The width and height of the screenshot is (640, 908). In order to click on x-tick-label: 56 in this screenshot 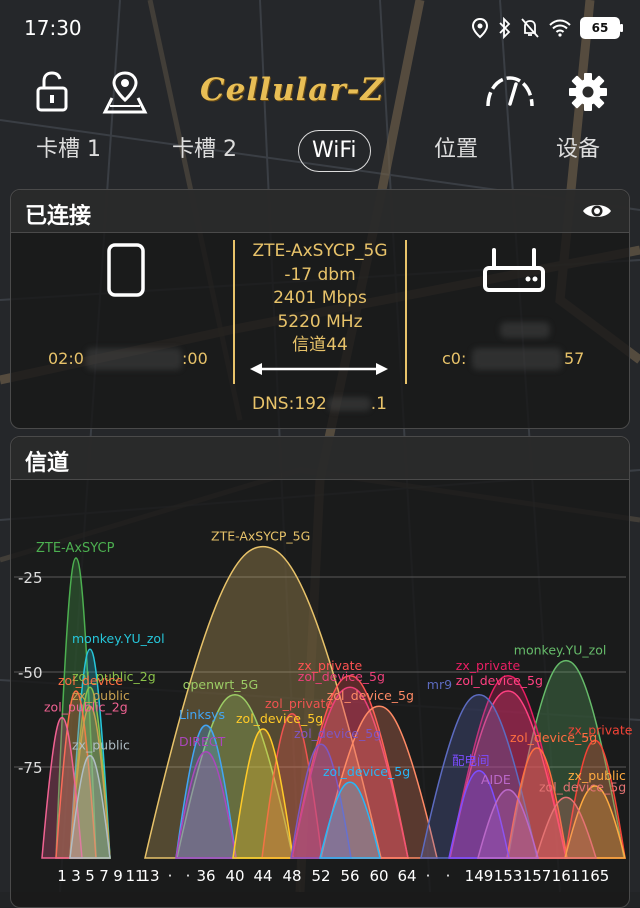, I will do `click(349, 876)`.